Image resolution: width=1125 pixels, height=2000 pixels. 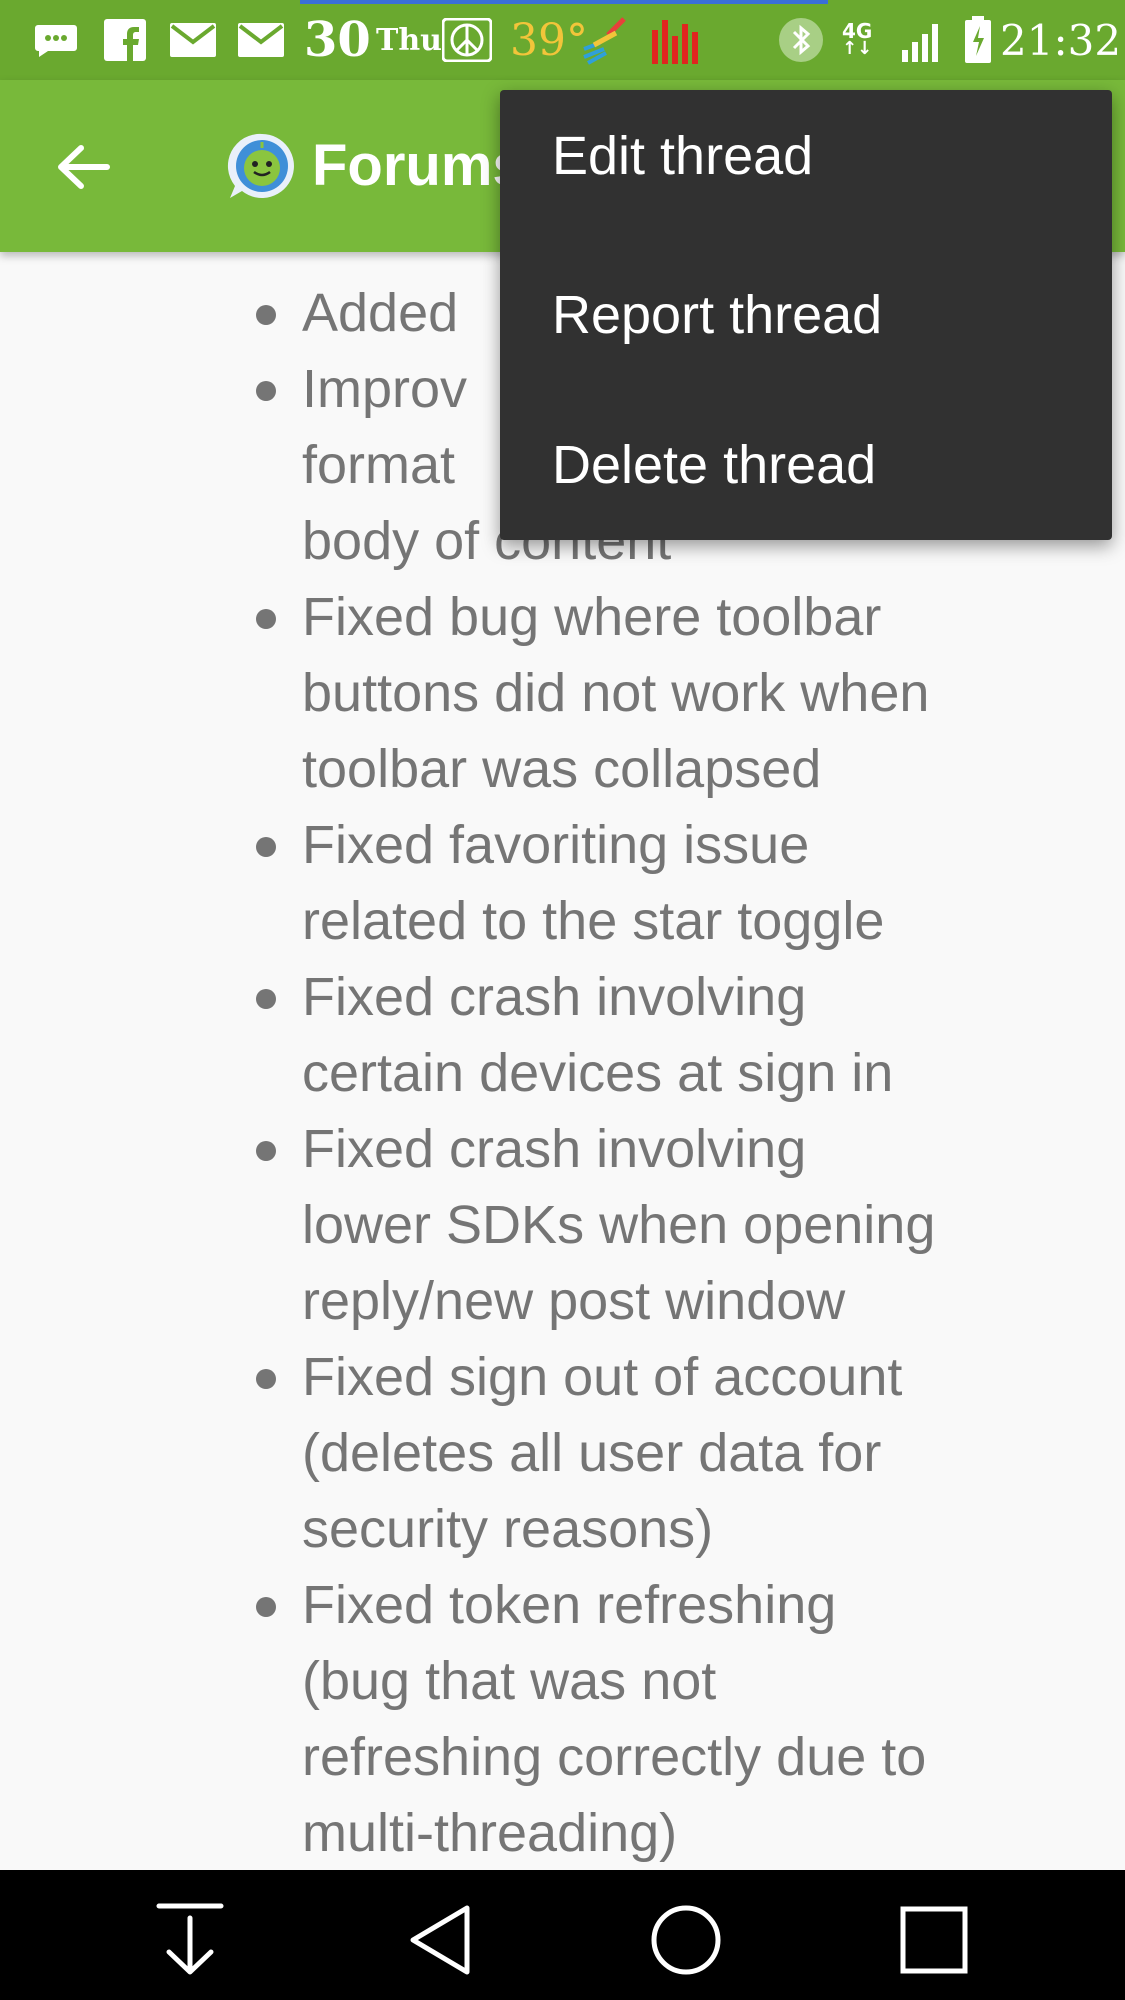 I want to click on facebook-icon, so click(x=125, y=40).